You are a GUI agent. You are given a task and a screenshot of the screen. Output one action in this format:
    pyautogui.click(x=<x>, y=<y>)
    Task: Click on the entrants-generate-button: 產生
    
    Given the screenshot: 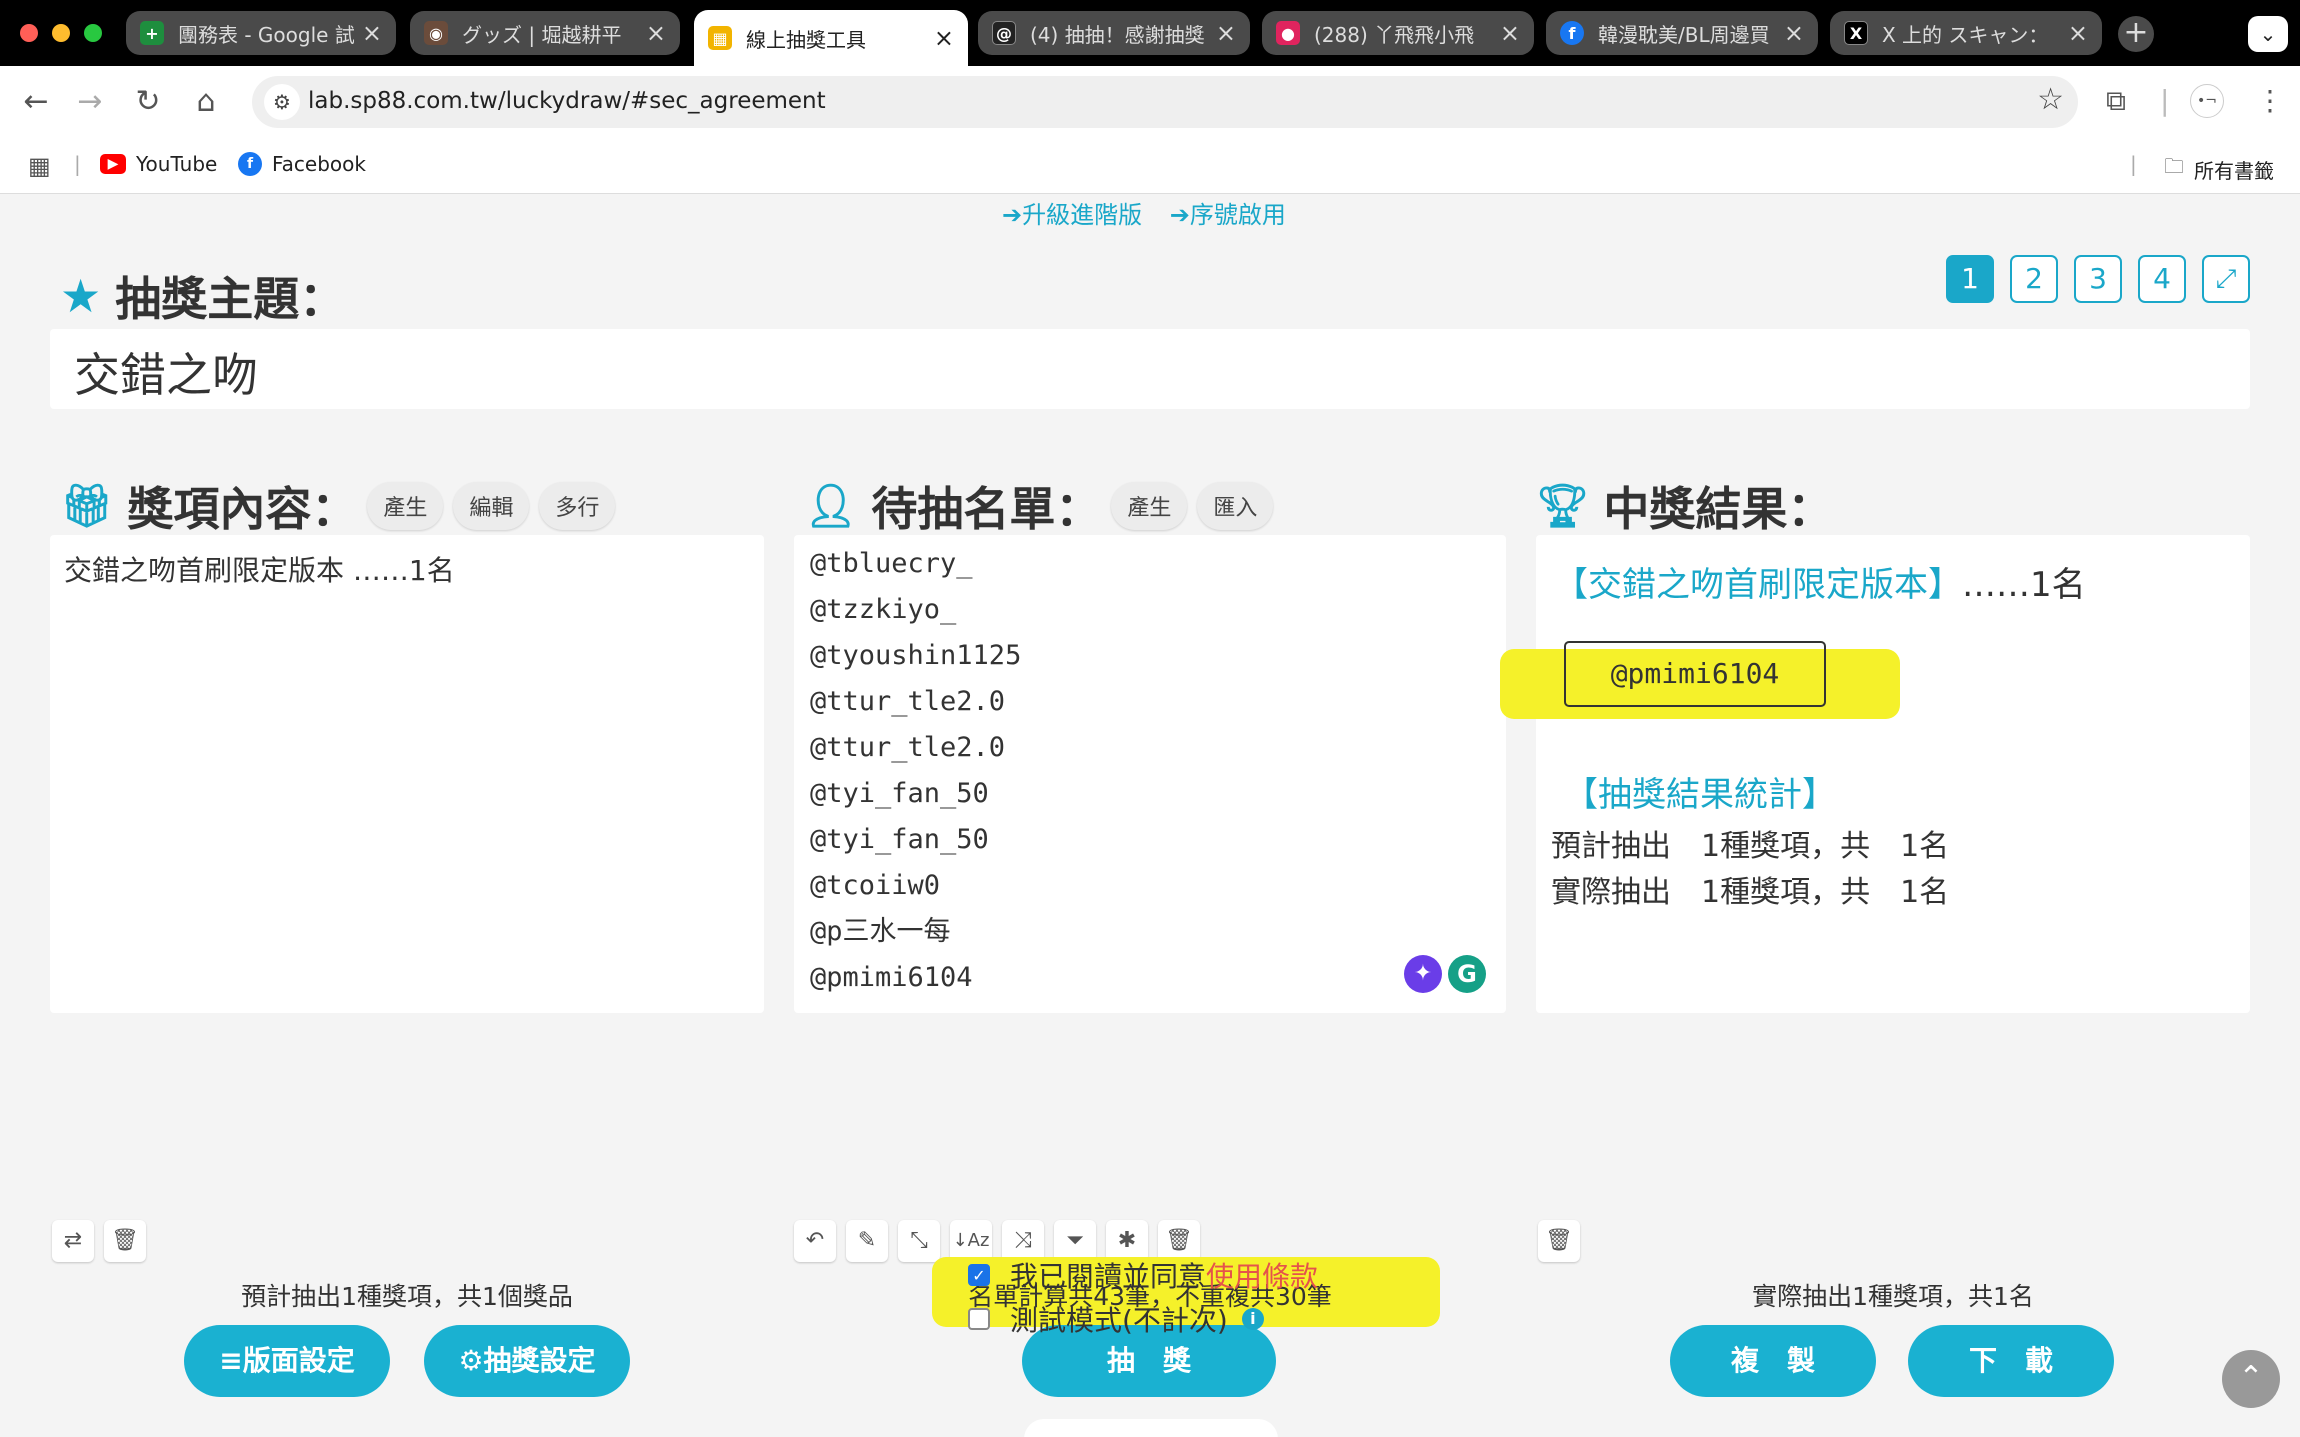 What is the action you would take?
    pyautogui.click(x=1149, y=506)
    